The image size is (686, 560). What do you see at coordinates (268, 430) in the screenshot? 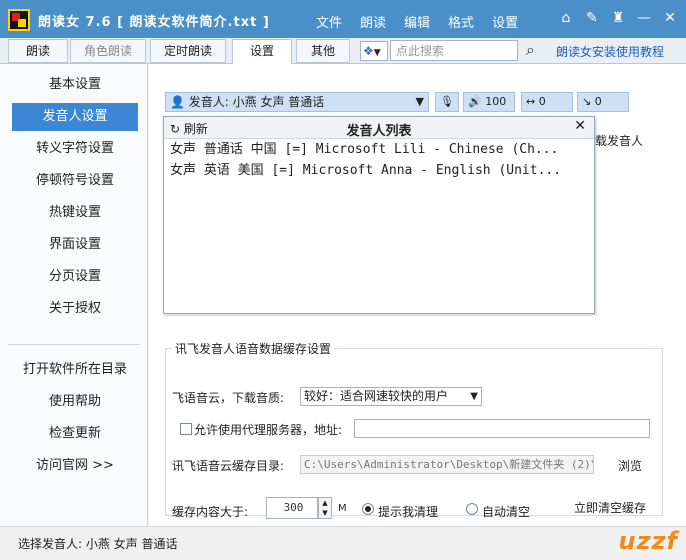
I see `proxy-label: 允许使用代理服务器，地址:` at bounding box center [268, 430].